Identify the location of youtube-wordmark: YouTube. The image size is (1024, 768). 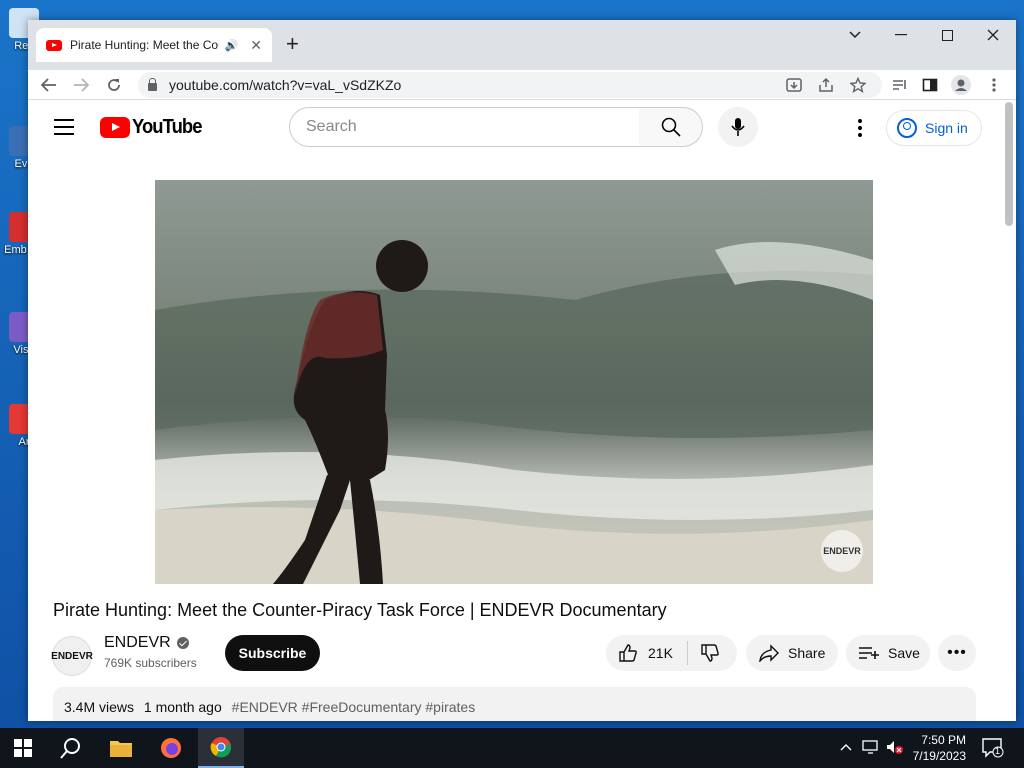
(167, 127).